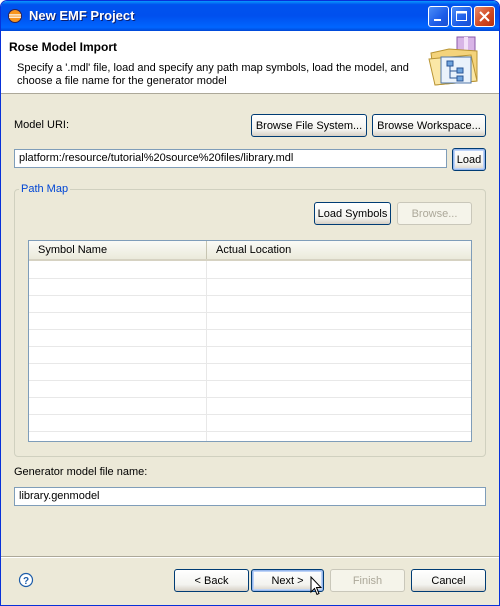  What do you see at coordinates (63, 47) in the screenshot?
I see `page-title: Rose Model Import` at bounding box center [63, 47].